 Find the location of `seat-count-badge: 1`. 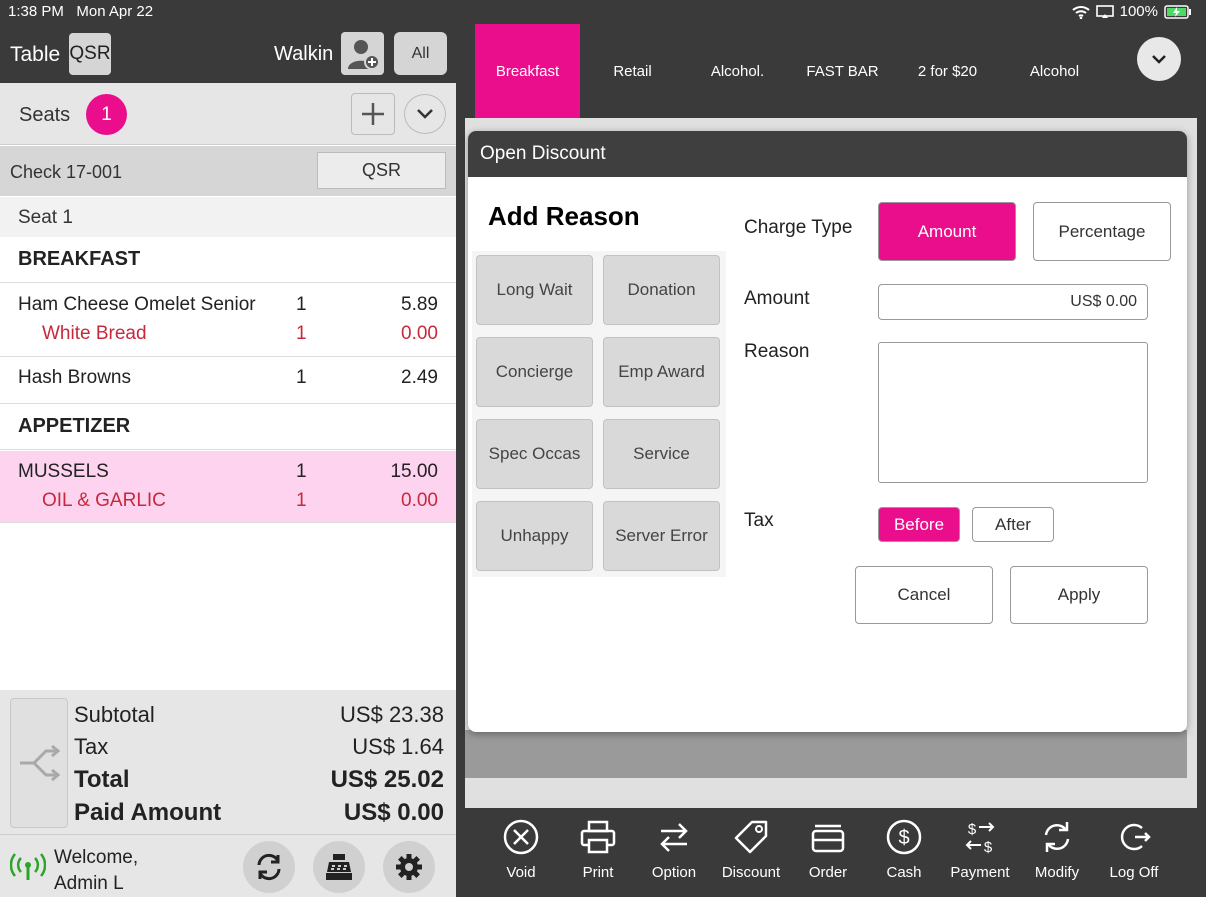

seat-count-badge: 1 is located at coordinates (106, 114).